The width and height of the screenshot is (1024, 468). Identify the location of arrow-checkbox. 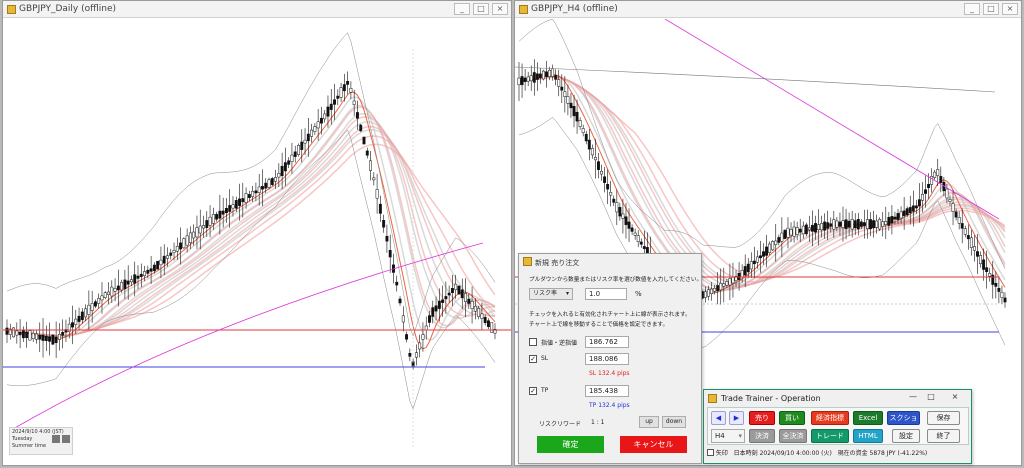
(710, 452).